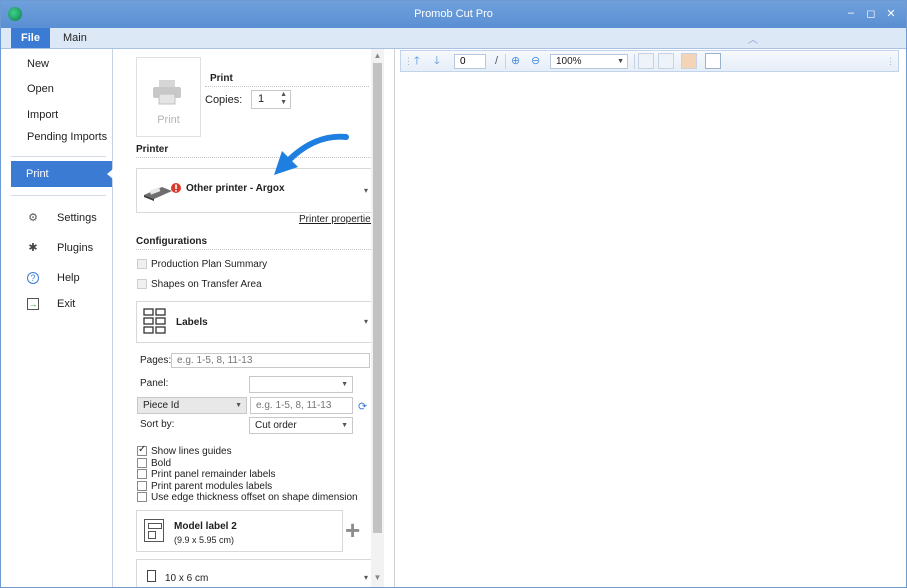  I want to click on report-type-select: Labels ▾, so click(254, 322).